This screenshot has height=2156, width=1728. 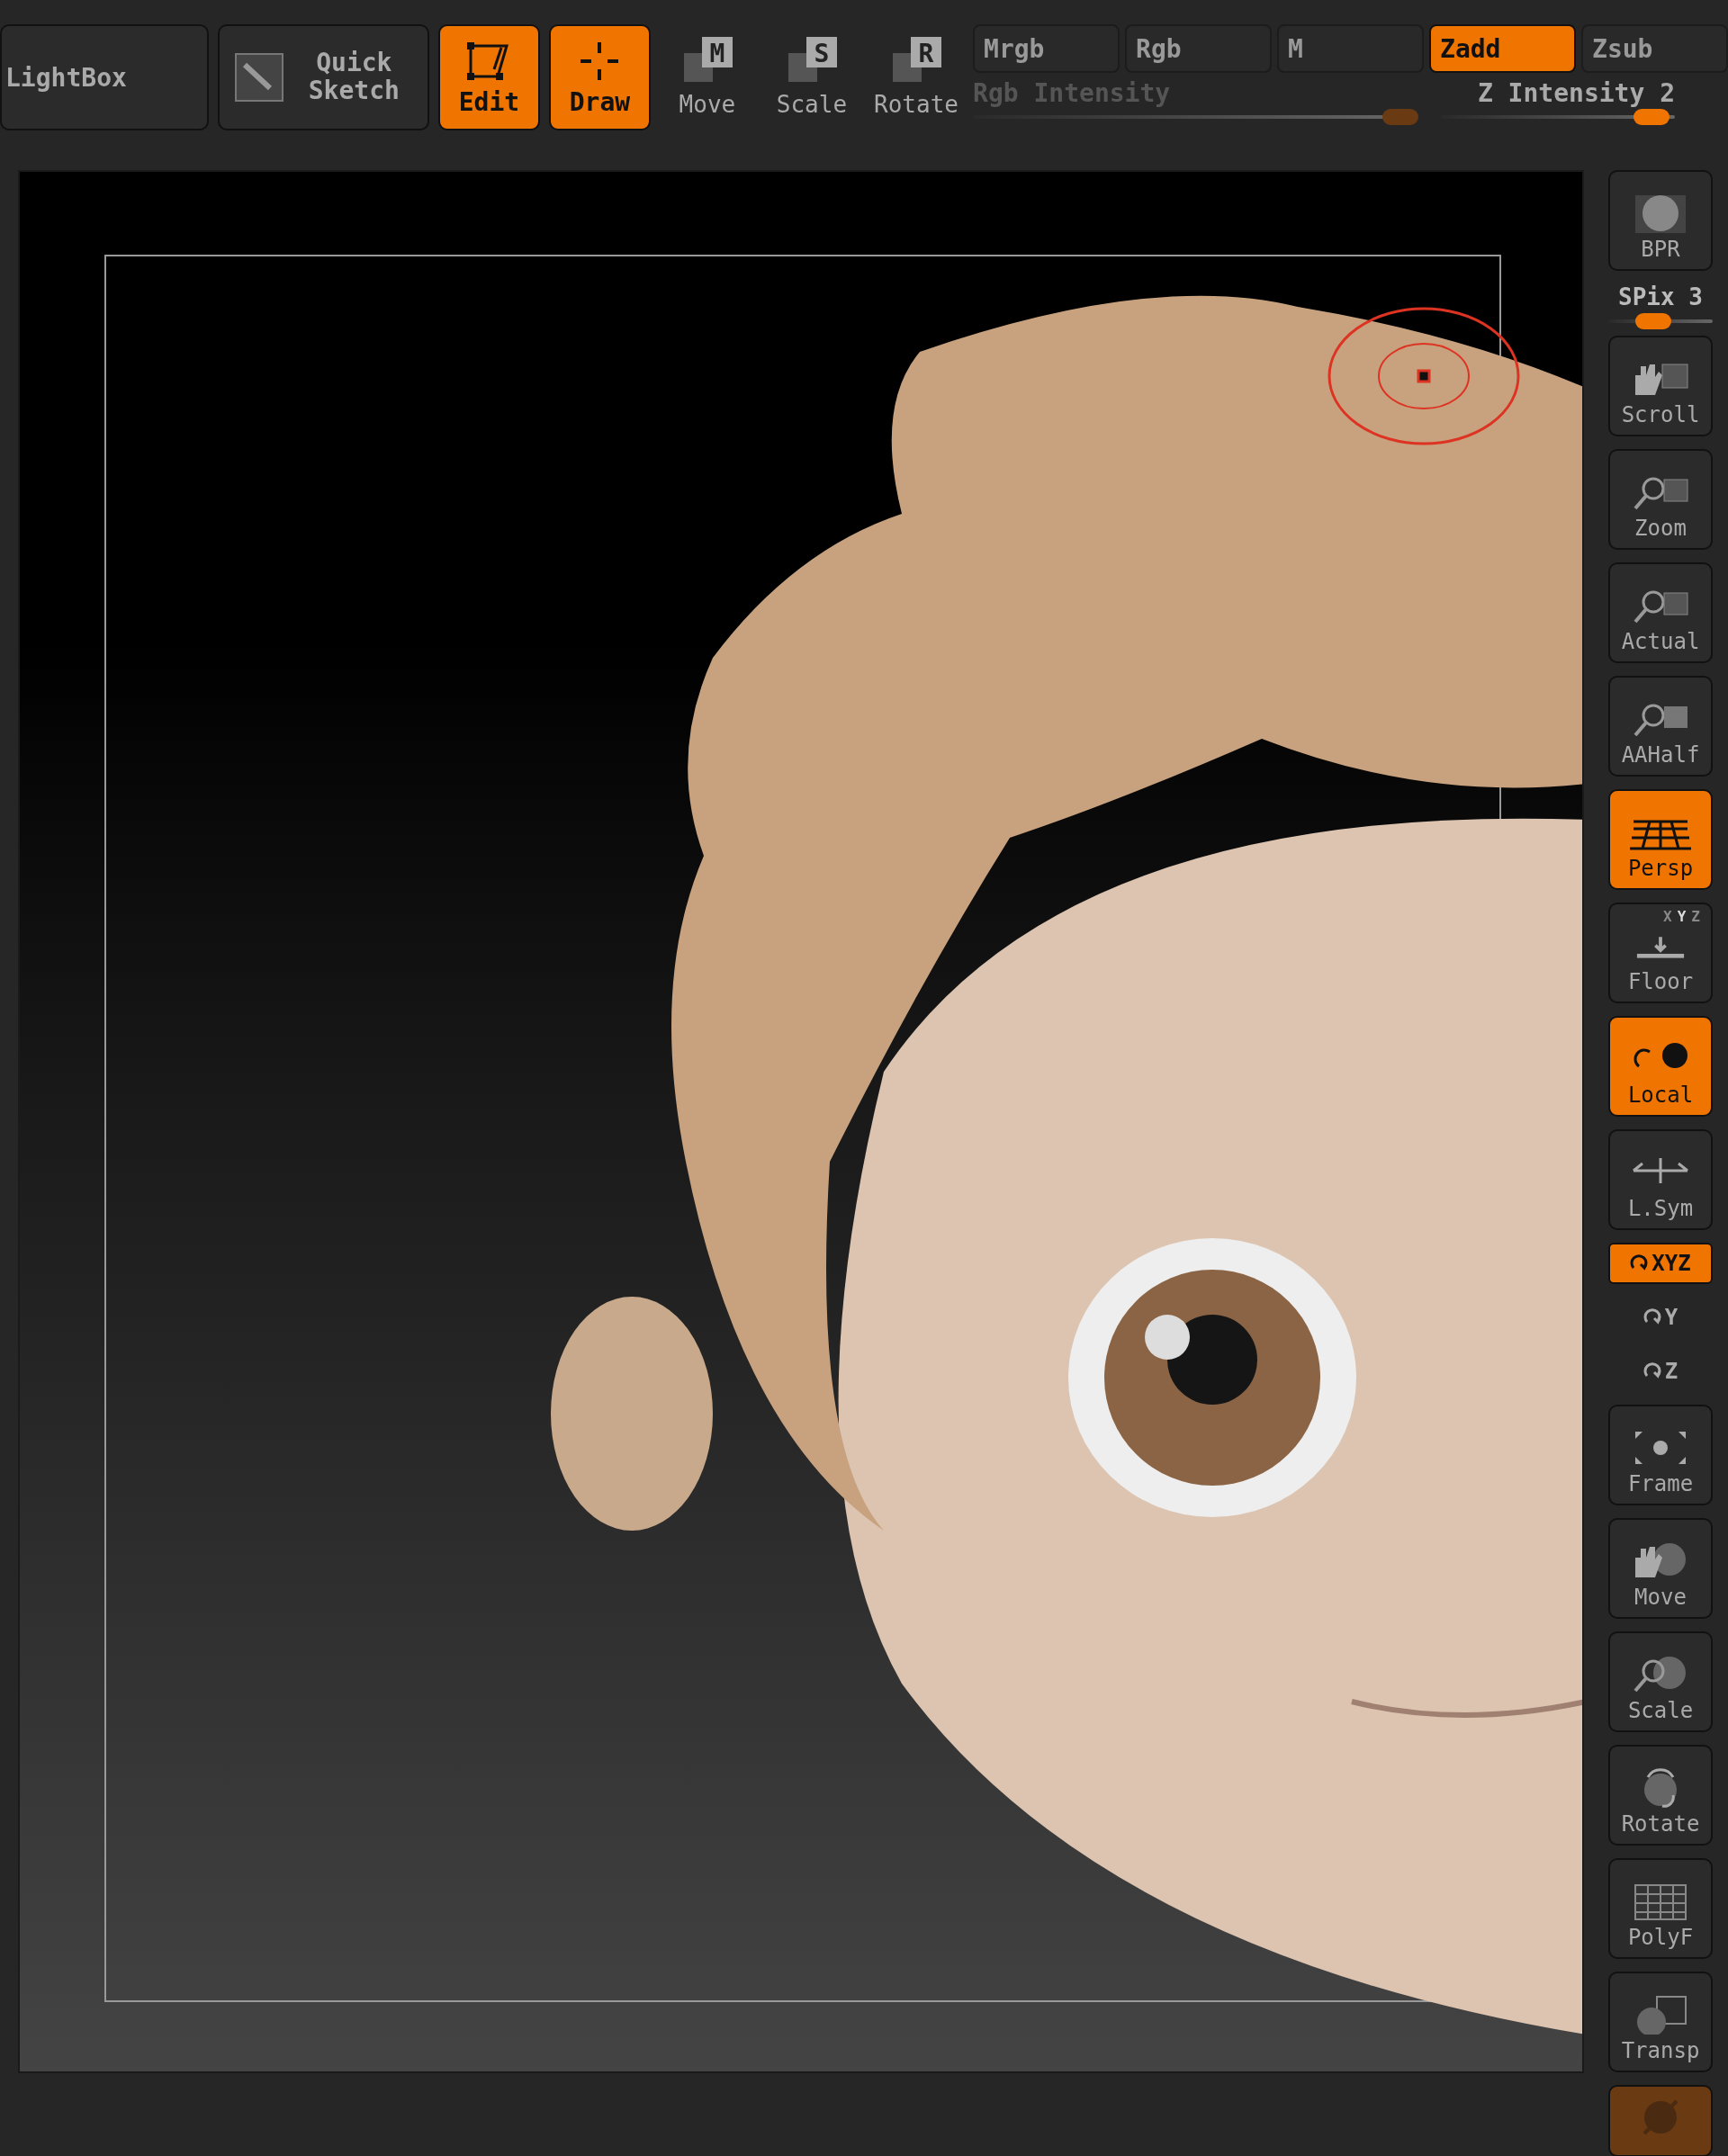 What do you see at coordinates (1660, 1908) in the screenshot?
I see `side-button: PolyF` at bounding box center [1660, 1908].